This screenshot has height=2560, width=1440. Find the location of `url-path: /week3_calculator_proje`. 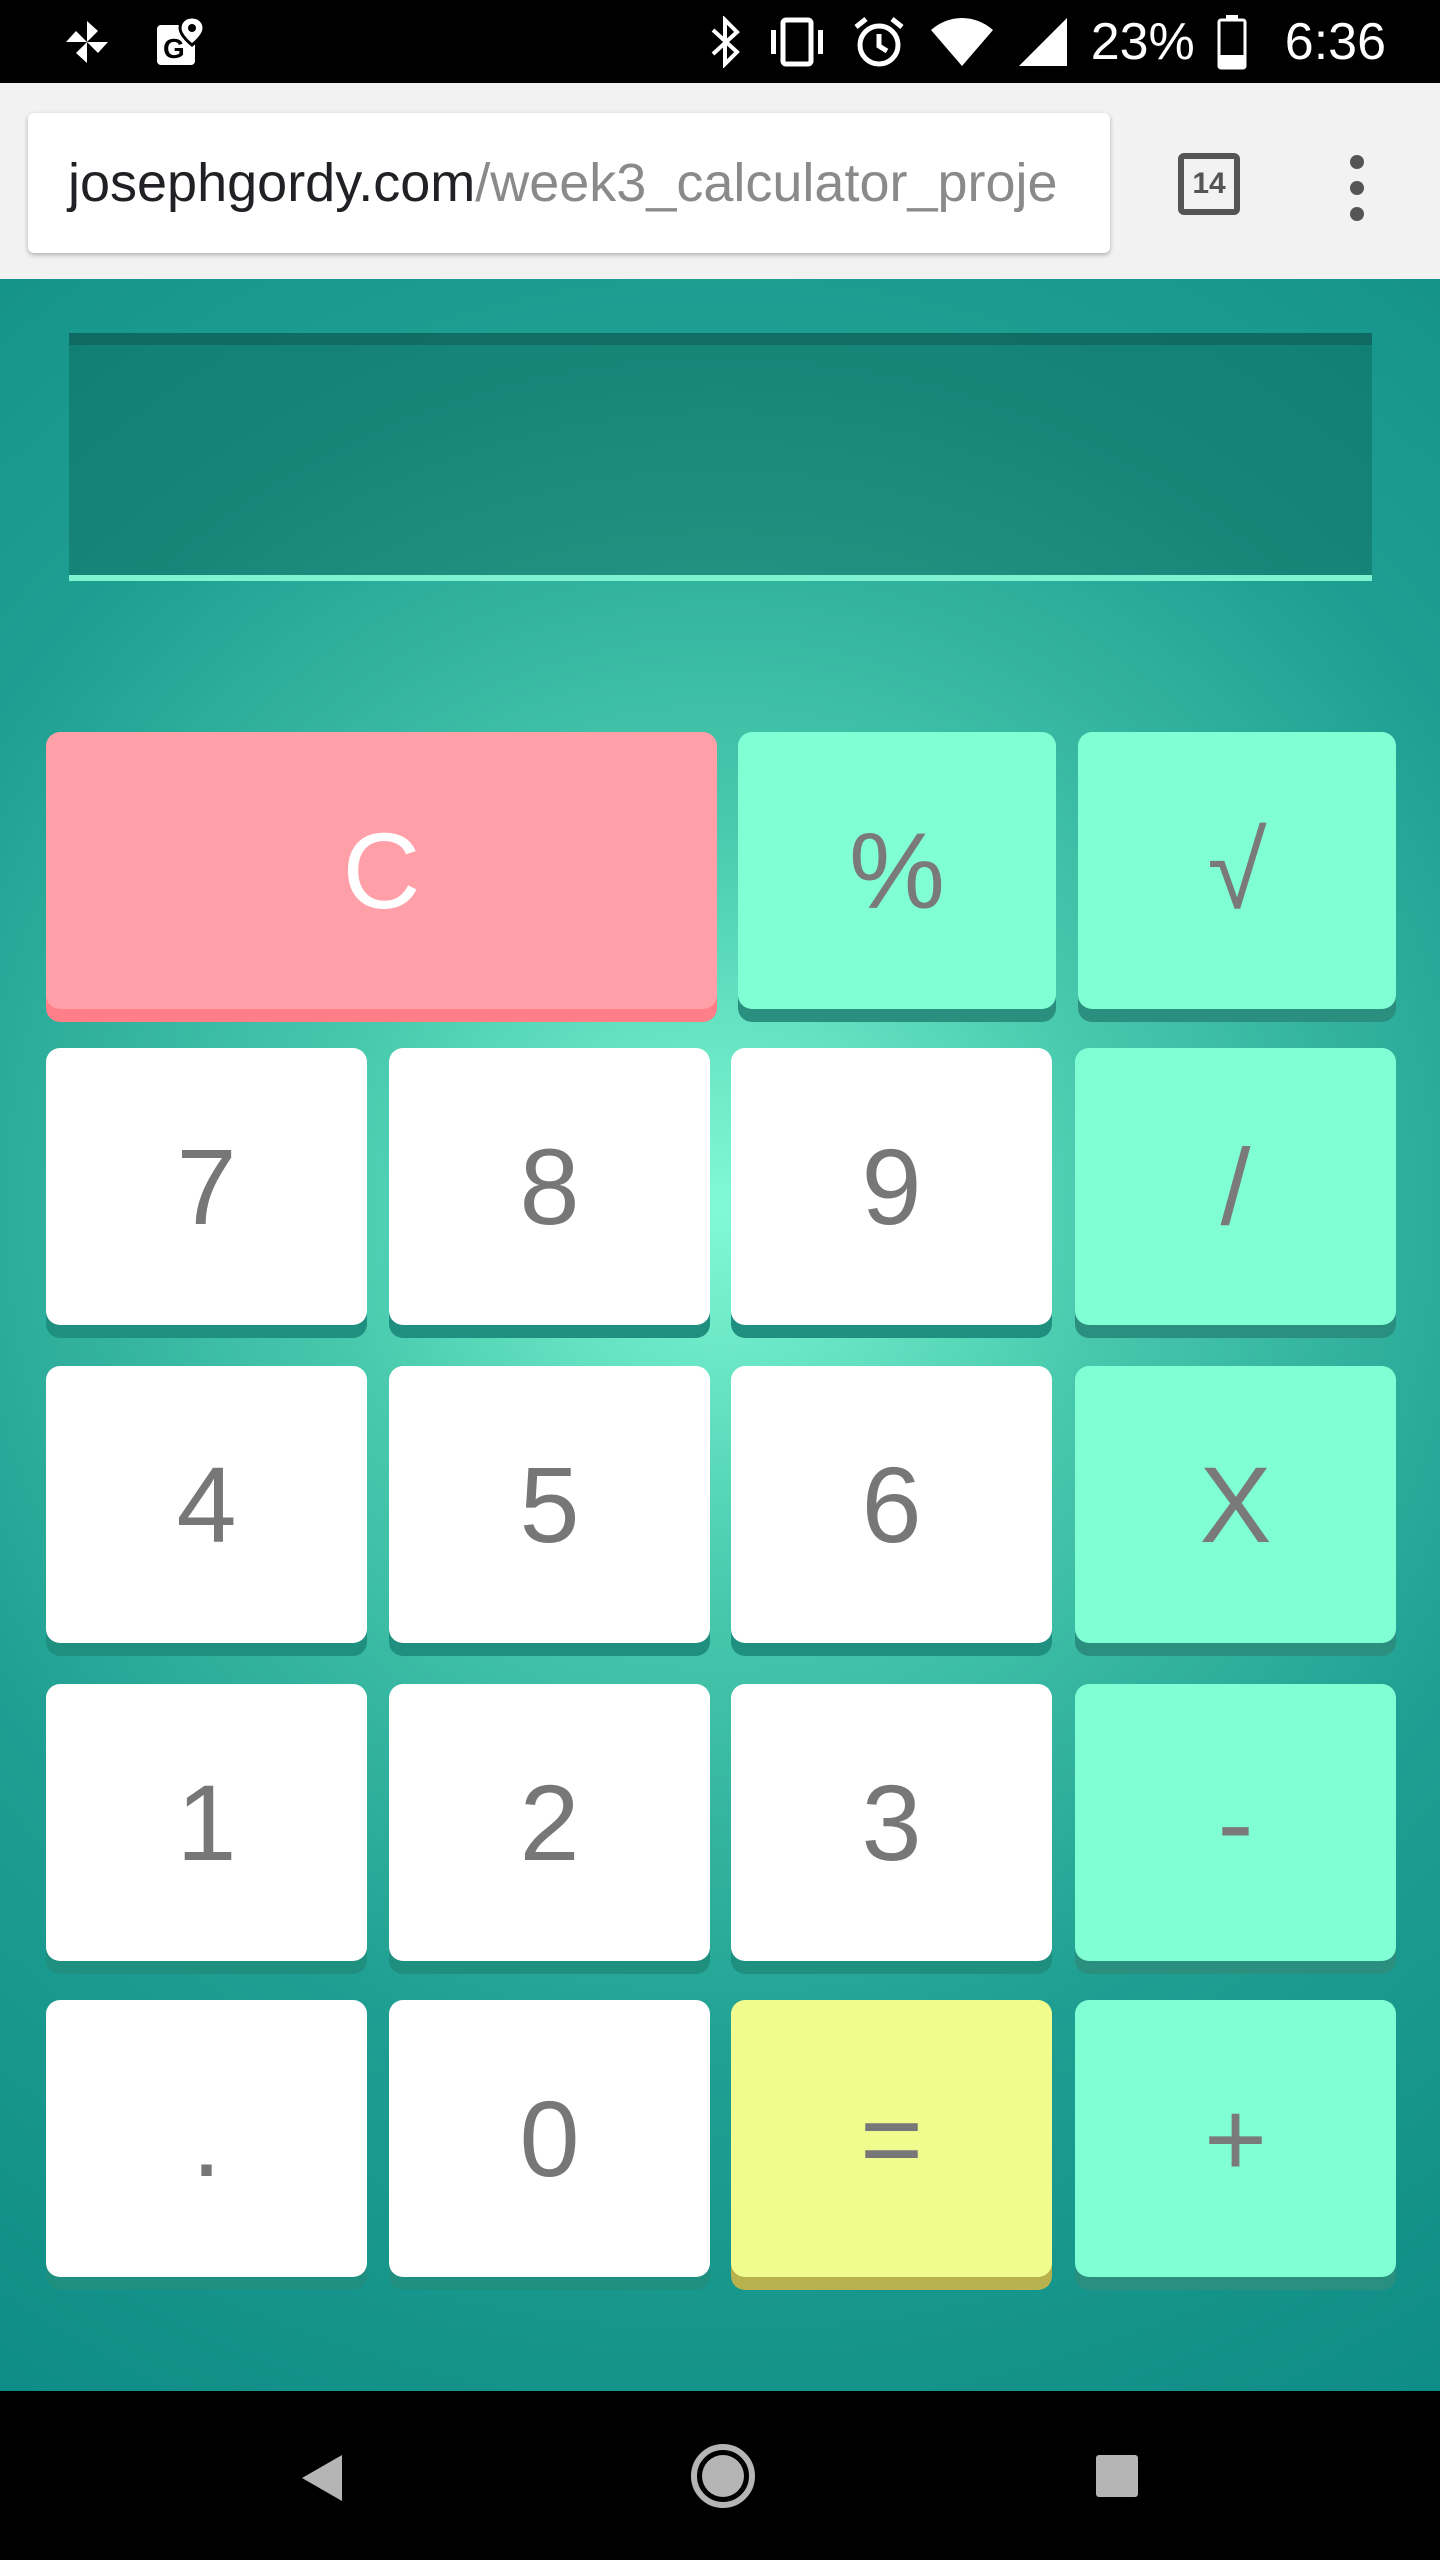

url-path: /week3_calculator_proje is located at coordinates (766, 183).